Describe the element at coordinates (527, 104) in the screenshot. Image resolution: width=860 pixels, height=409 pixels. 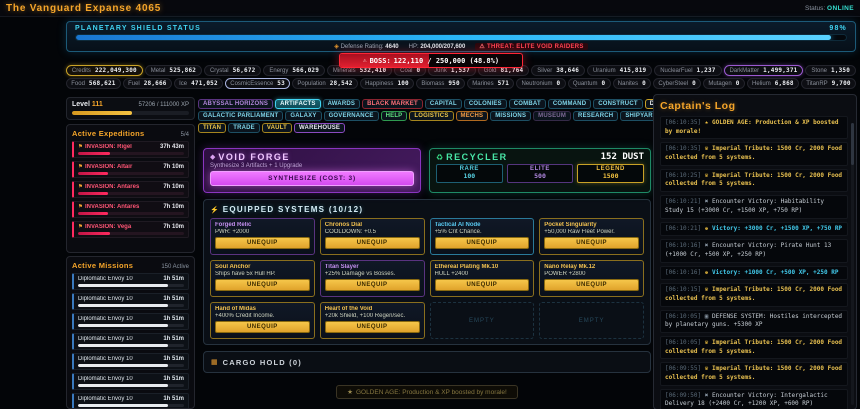
I see `tab: COMBAT` at that location.